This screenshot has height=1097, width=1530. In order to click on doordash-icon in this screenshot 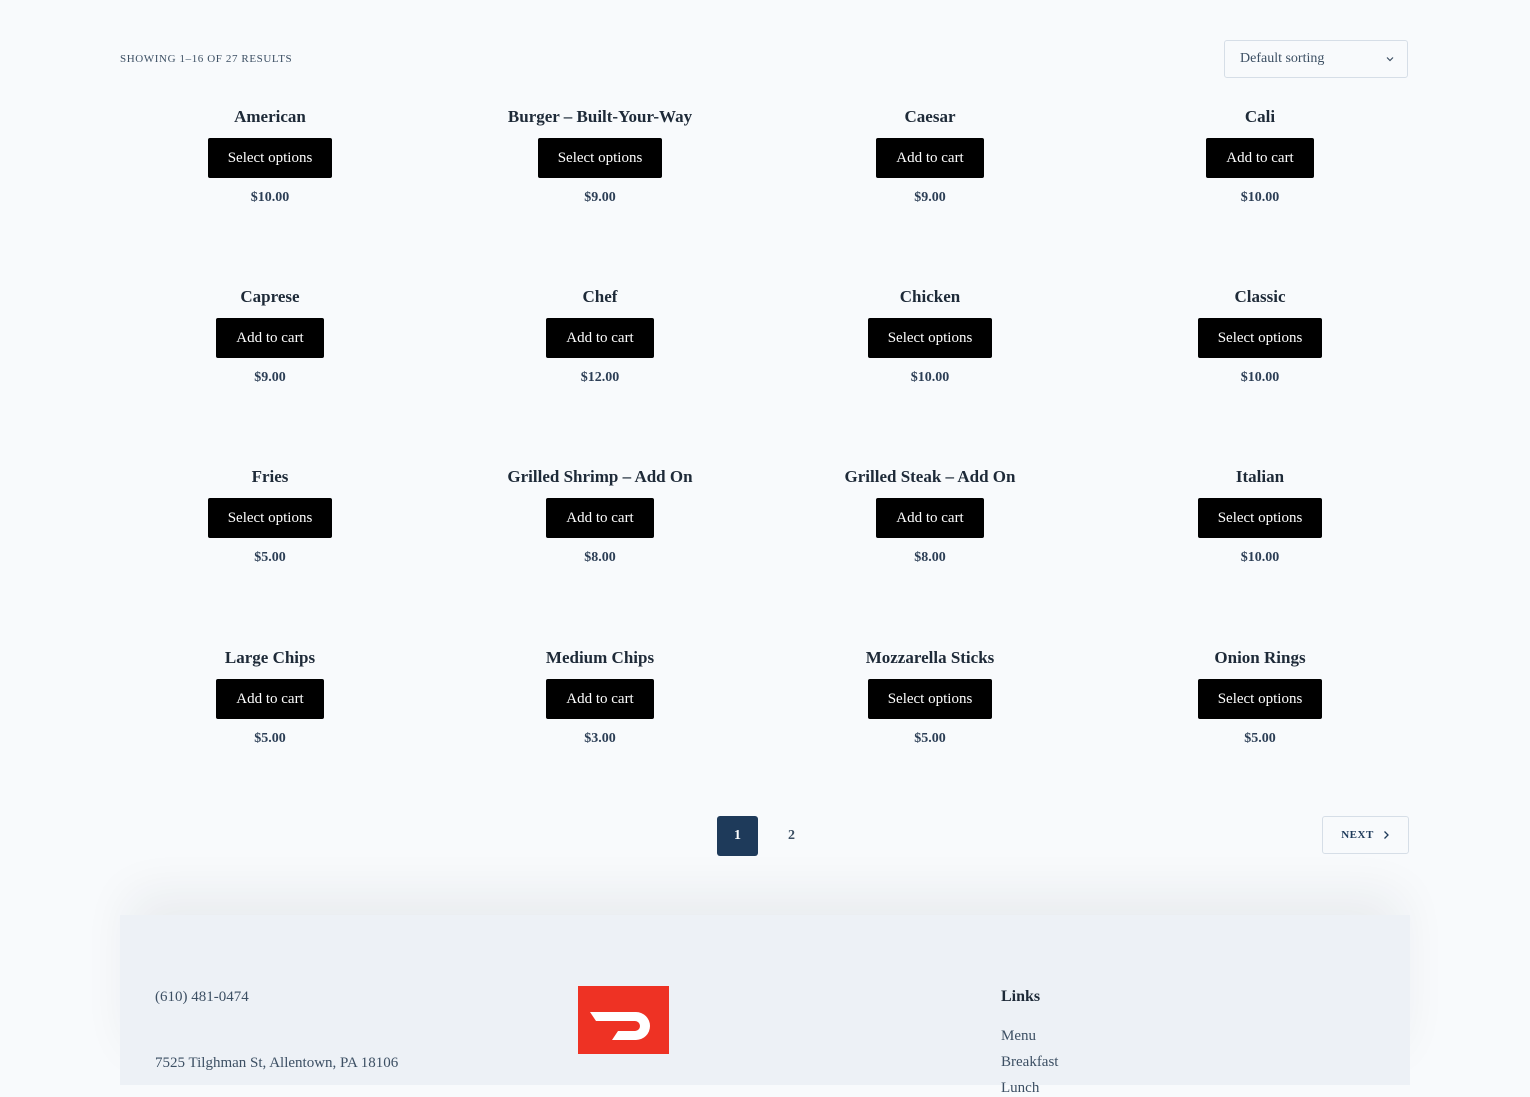, I will do `click(620, 1026)`.